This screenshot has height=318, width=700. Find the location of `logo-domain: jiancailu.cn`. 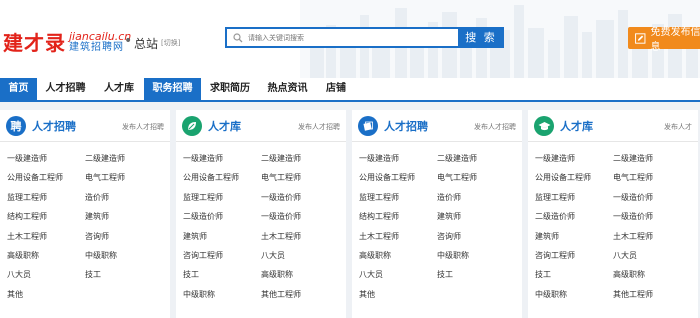

logo-domain: jiancailu.cn is located at coordinates (100, 36).